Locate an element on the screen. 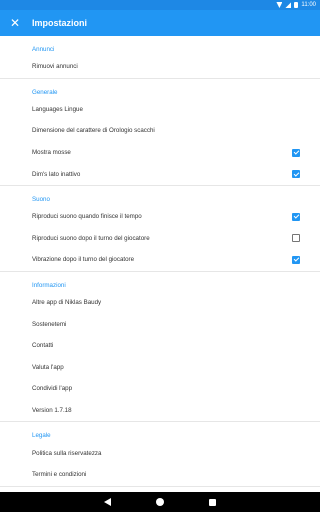  settings-item: Dim's lato inattivo is located at coordinates (160, 174).